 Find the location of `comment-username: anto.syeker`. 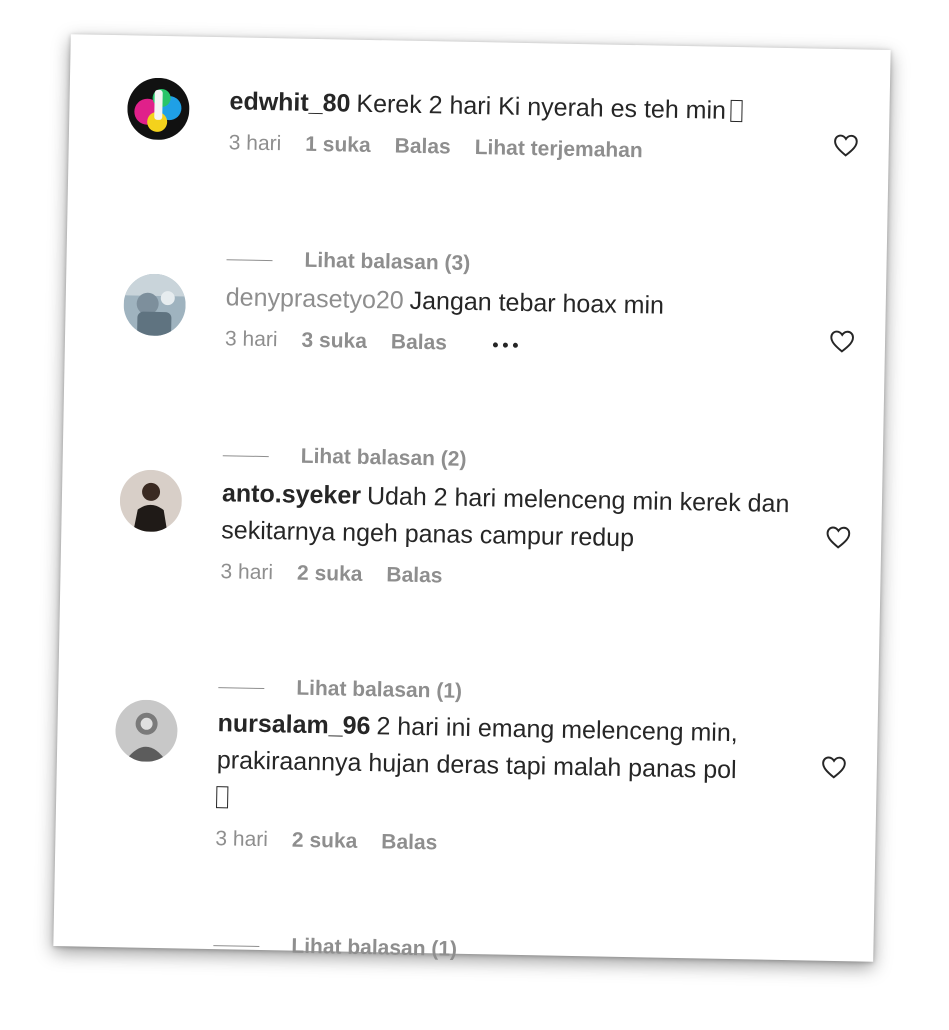

comment-username: anto.syeker is located at coordinates (291, 494).